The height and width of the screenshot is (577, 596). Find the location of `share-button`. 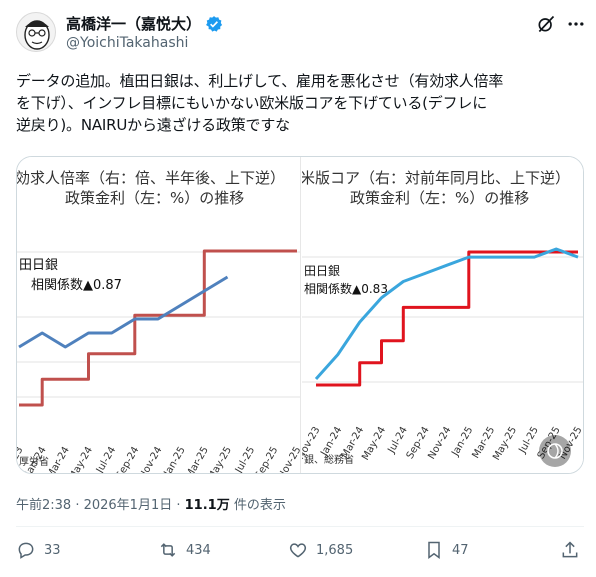

share-button is located at coordinates (570, 550).